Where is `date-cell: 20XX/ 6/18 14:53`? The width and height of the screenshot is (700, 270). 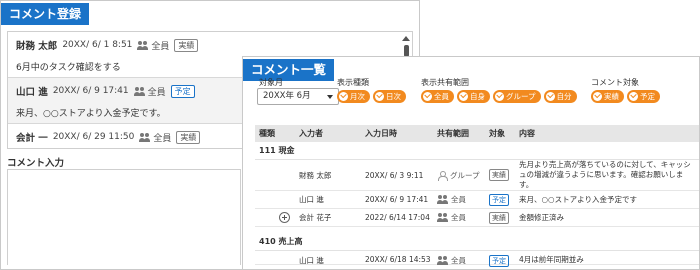 date-cell: 20XX/ 6/18 14:53 is located at coordinates (398, 259).